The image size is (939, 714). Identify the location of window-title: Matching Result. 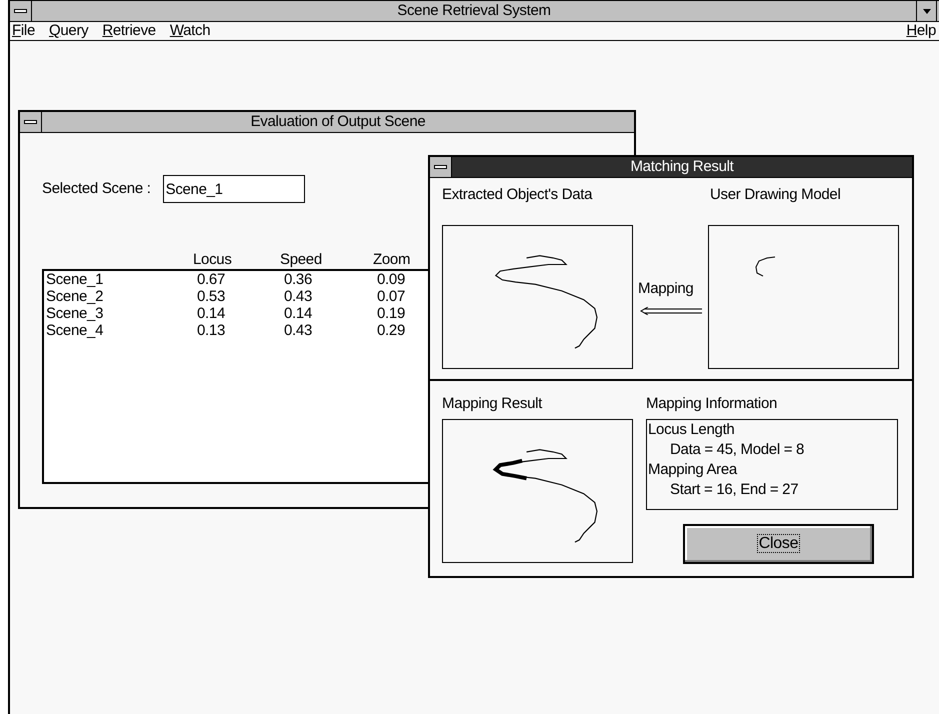
(682, 167).